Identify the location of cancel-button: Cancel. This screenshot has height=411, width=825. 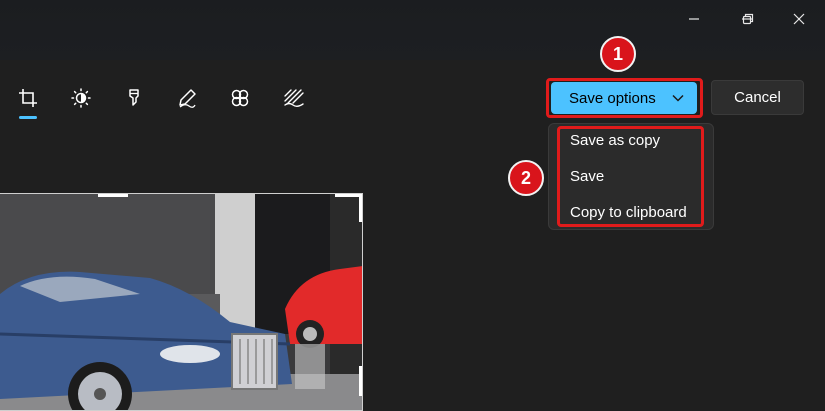
(757, 97).